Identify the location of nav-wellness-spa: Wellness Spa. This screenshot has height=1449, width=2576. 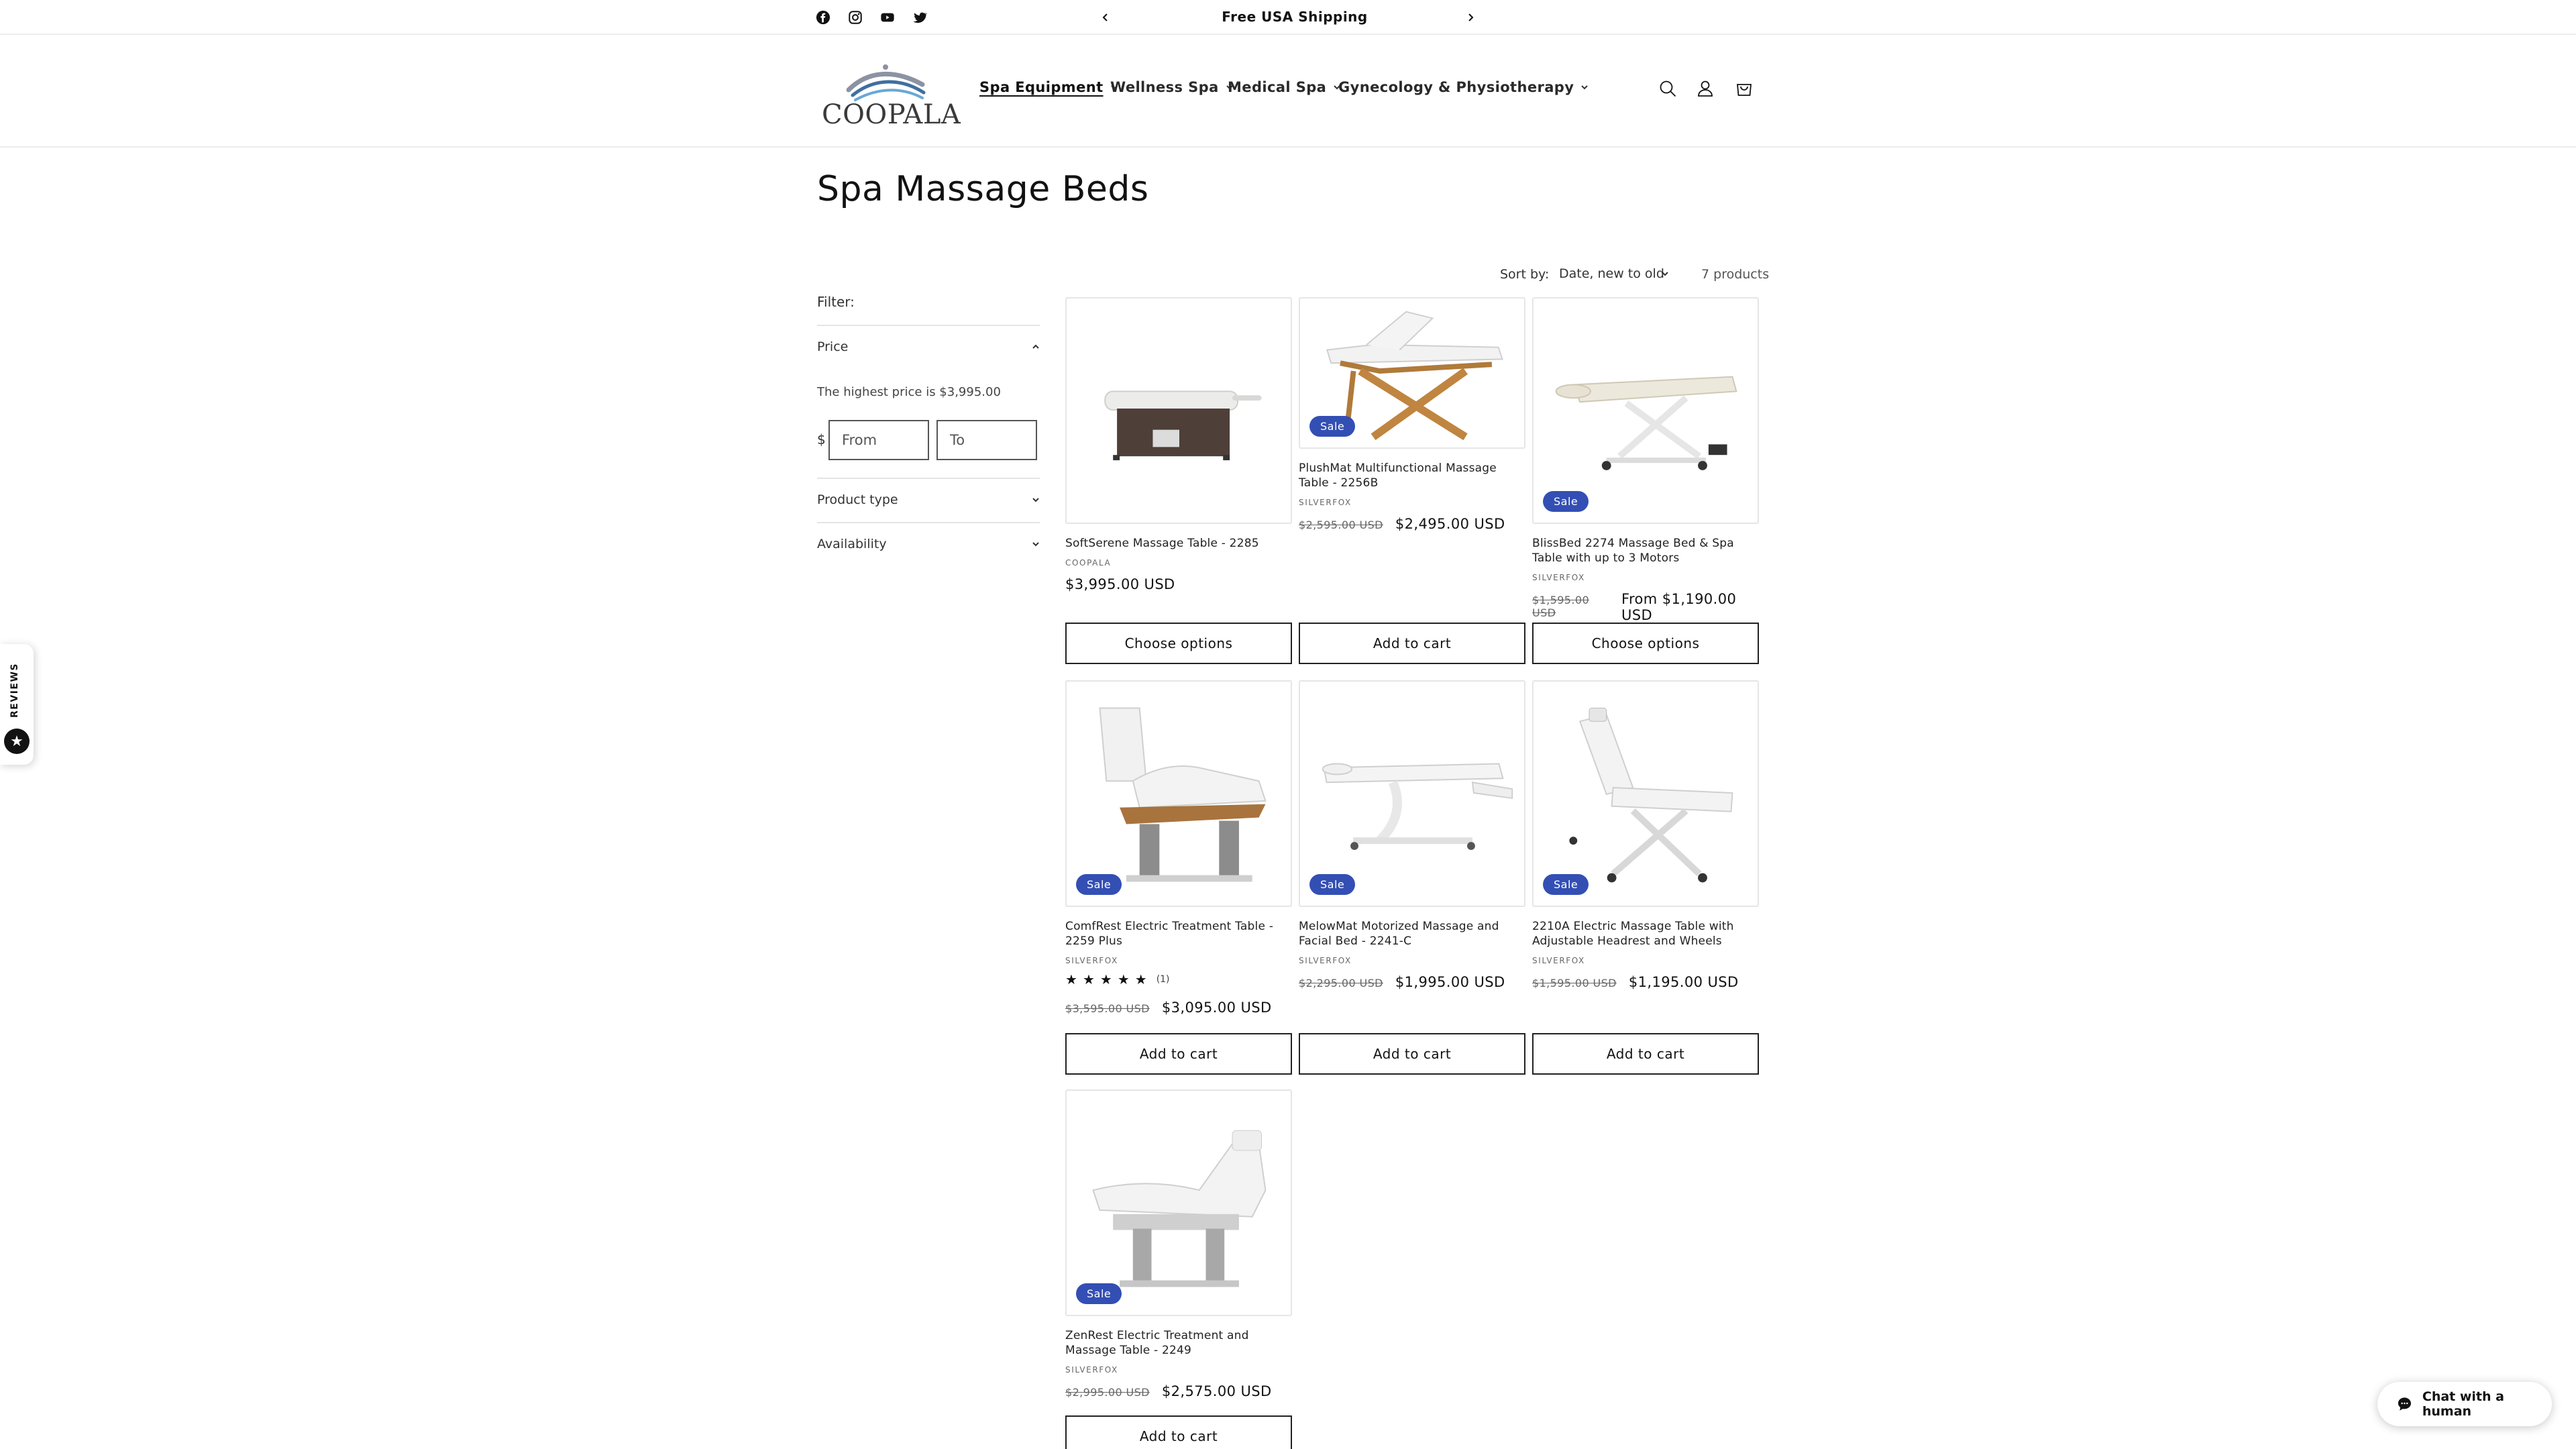
(1172, 87).